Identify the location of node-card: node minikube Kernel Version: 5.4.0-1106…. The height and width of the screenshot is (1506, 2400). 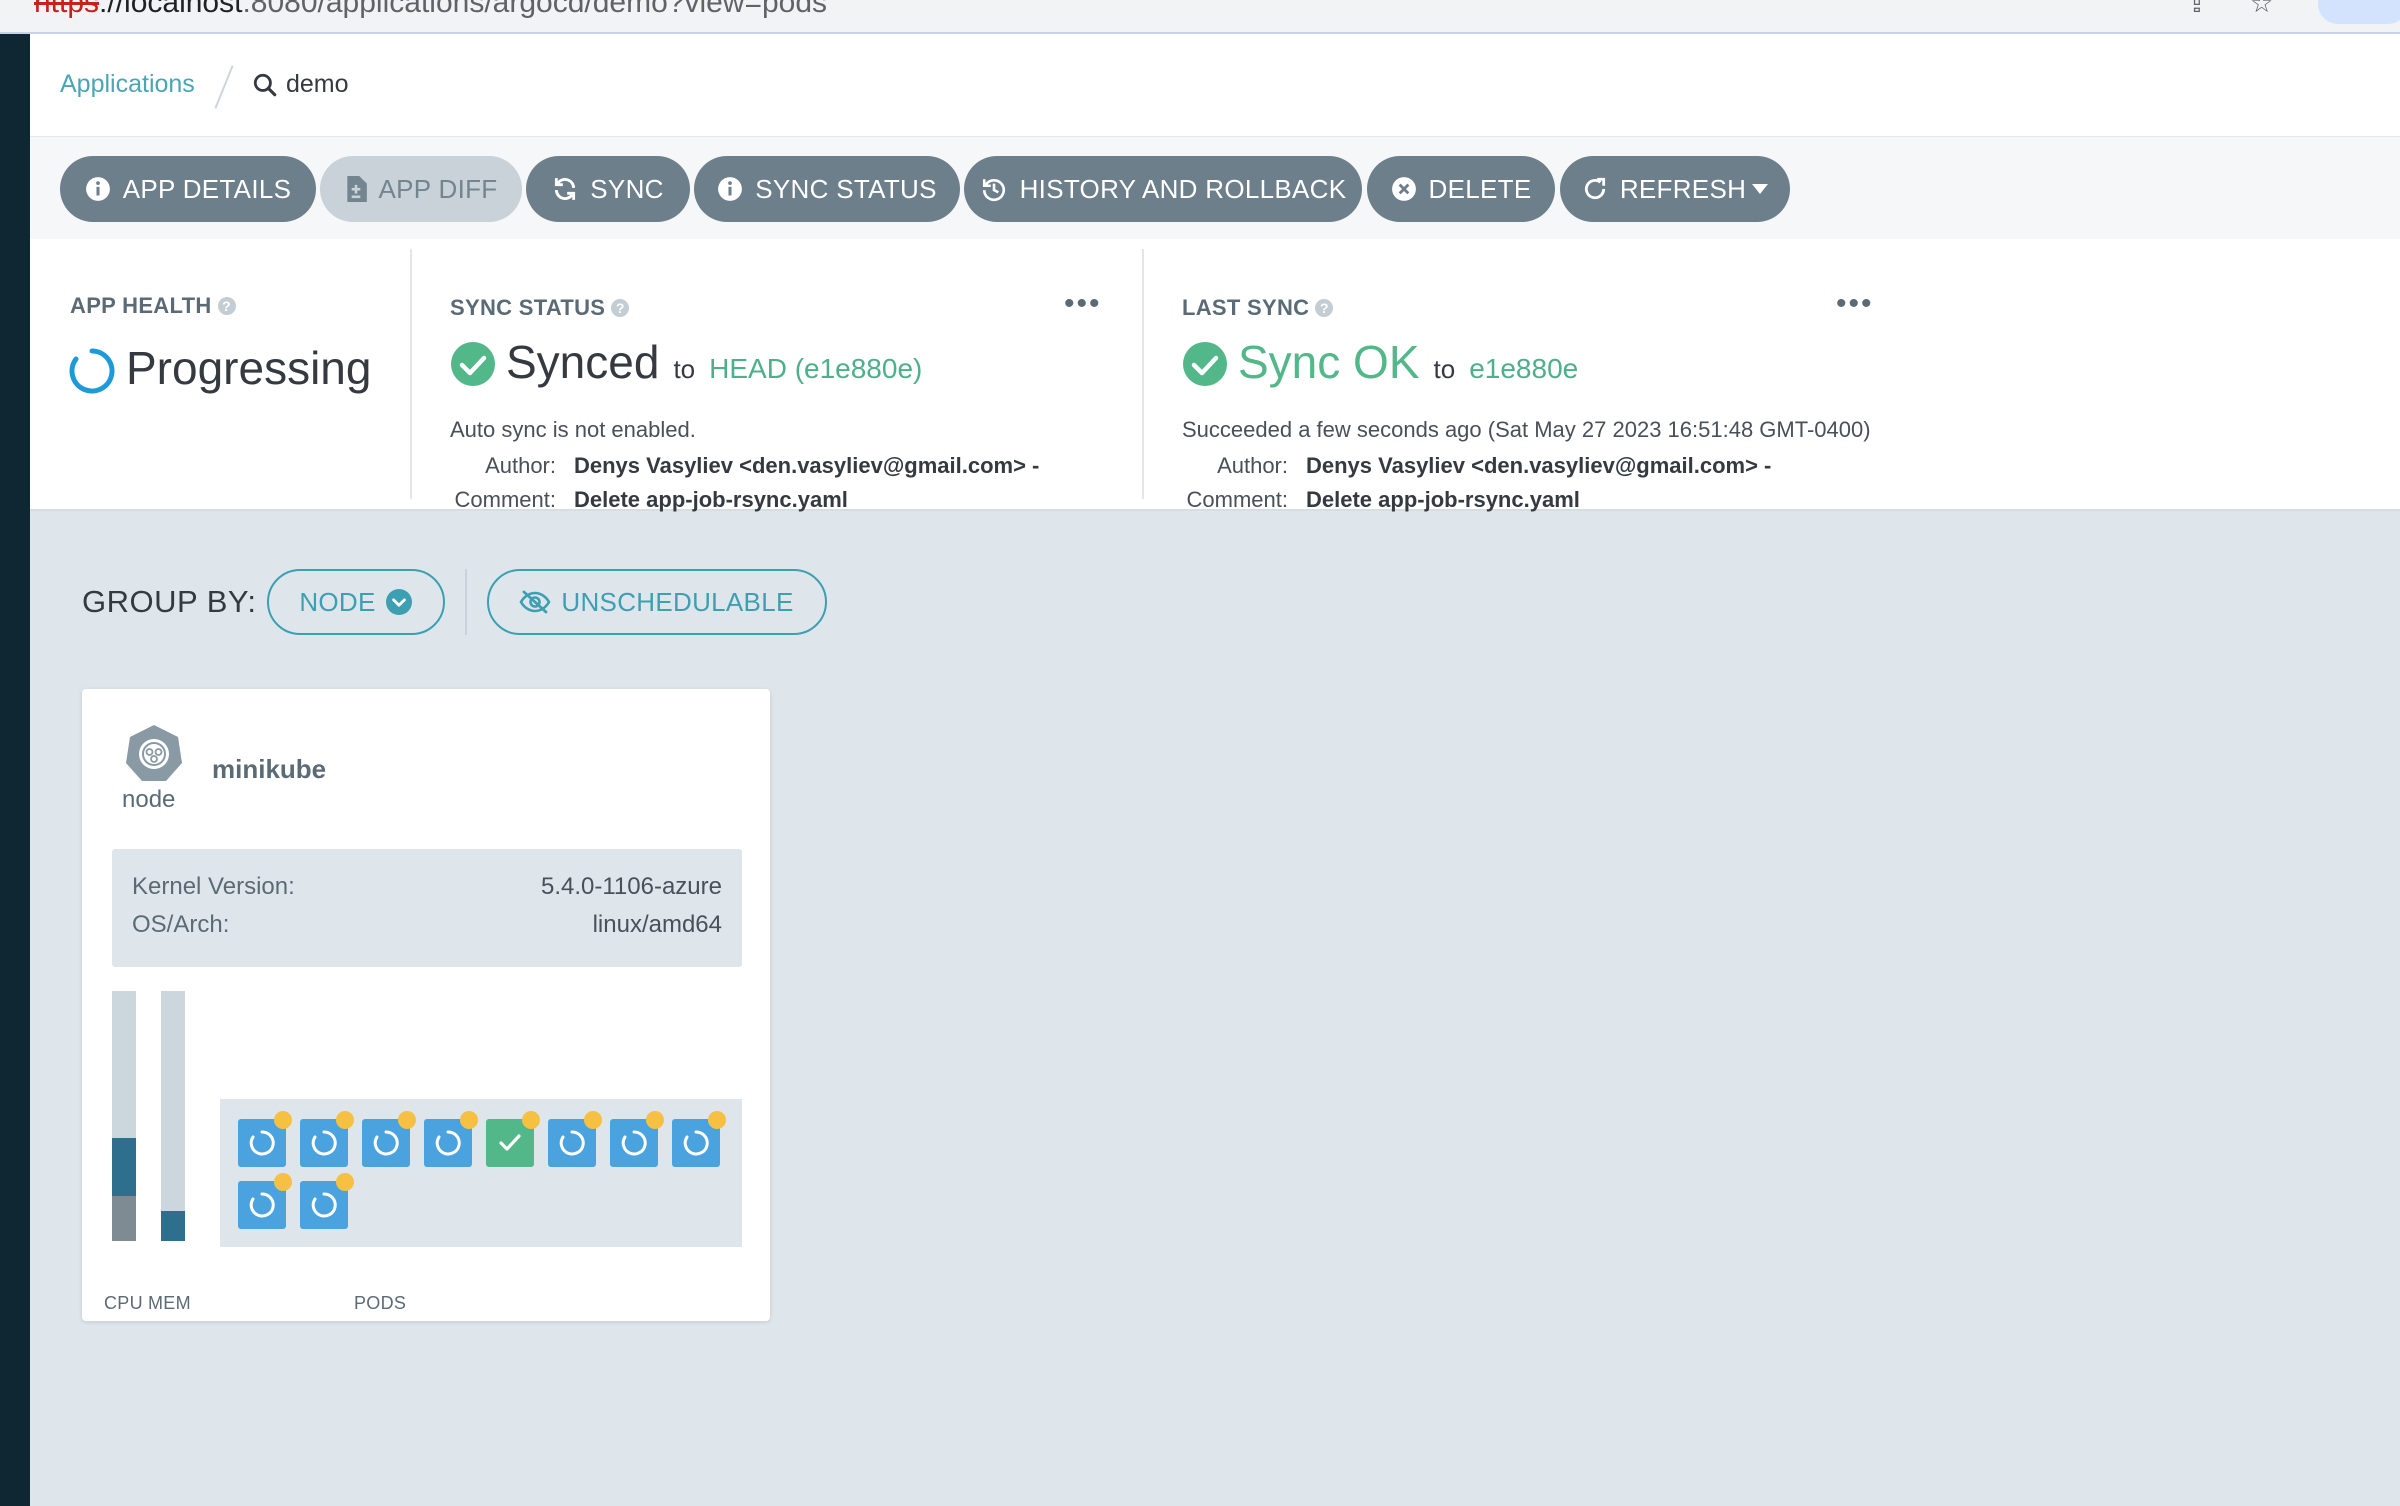
(426, 1005).